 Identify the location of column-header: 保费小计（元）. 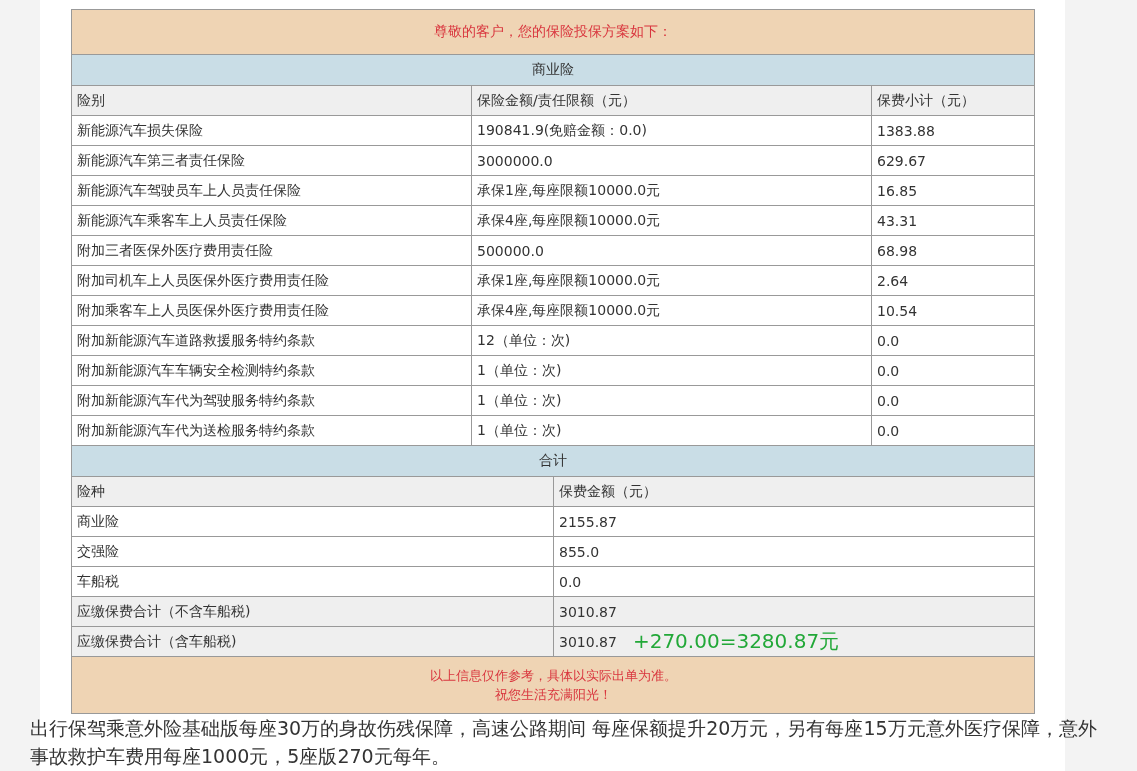
(926, 100).